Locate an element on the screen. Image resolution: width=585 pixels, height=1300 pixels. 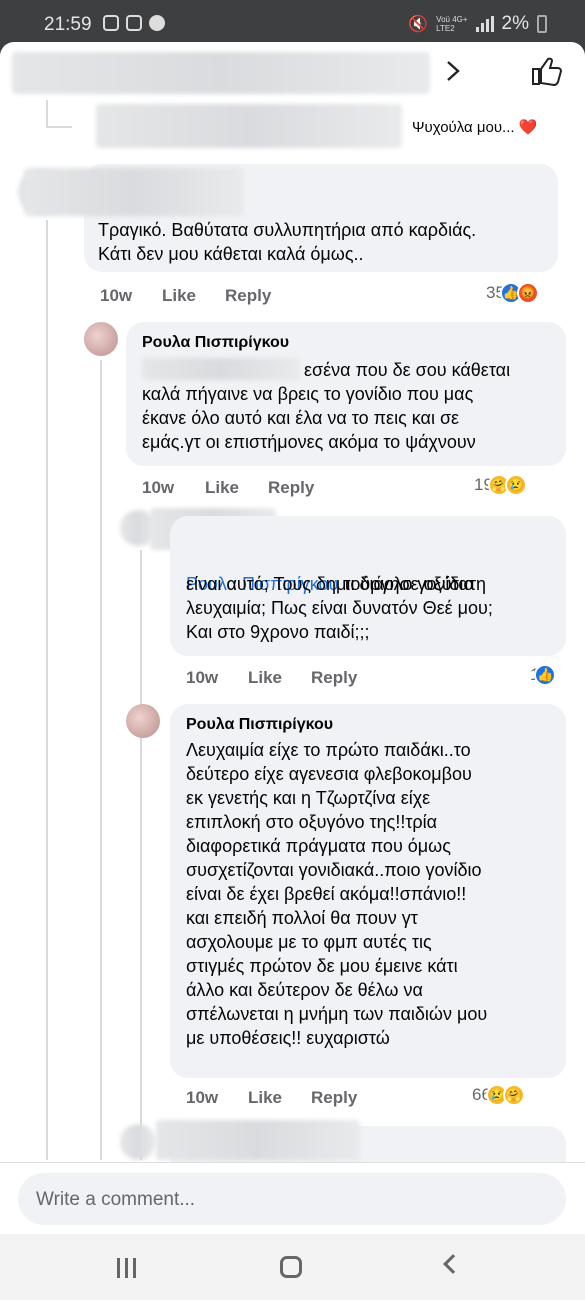
status-time: 21:59 is located at coordinates (68, 24).